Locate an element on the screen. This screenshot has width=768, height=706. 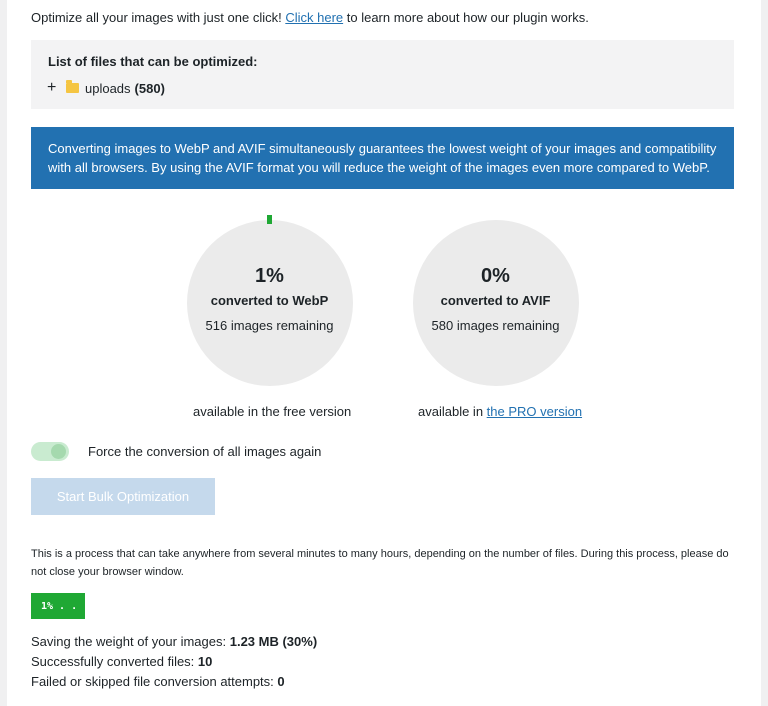
failed-value: 0 is located at coordinates (281, 681).